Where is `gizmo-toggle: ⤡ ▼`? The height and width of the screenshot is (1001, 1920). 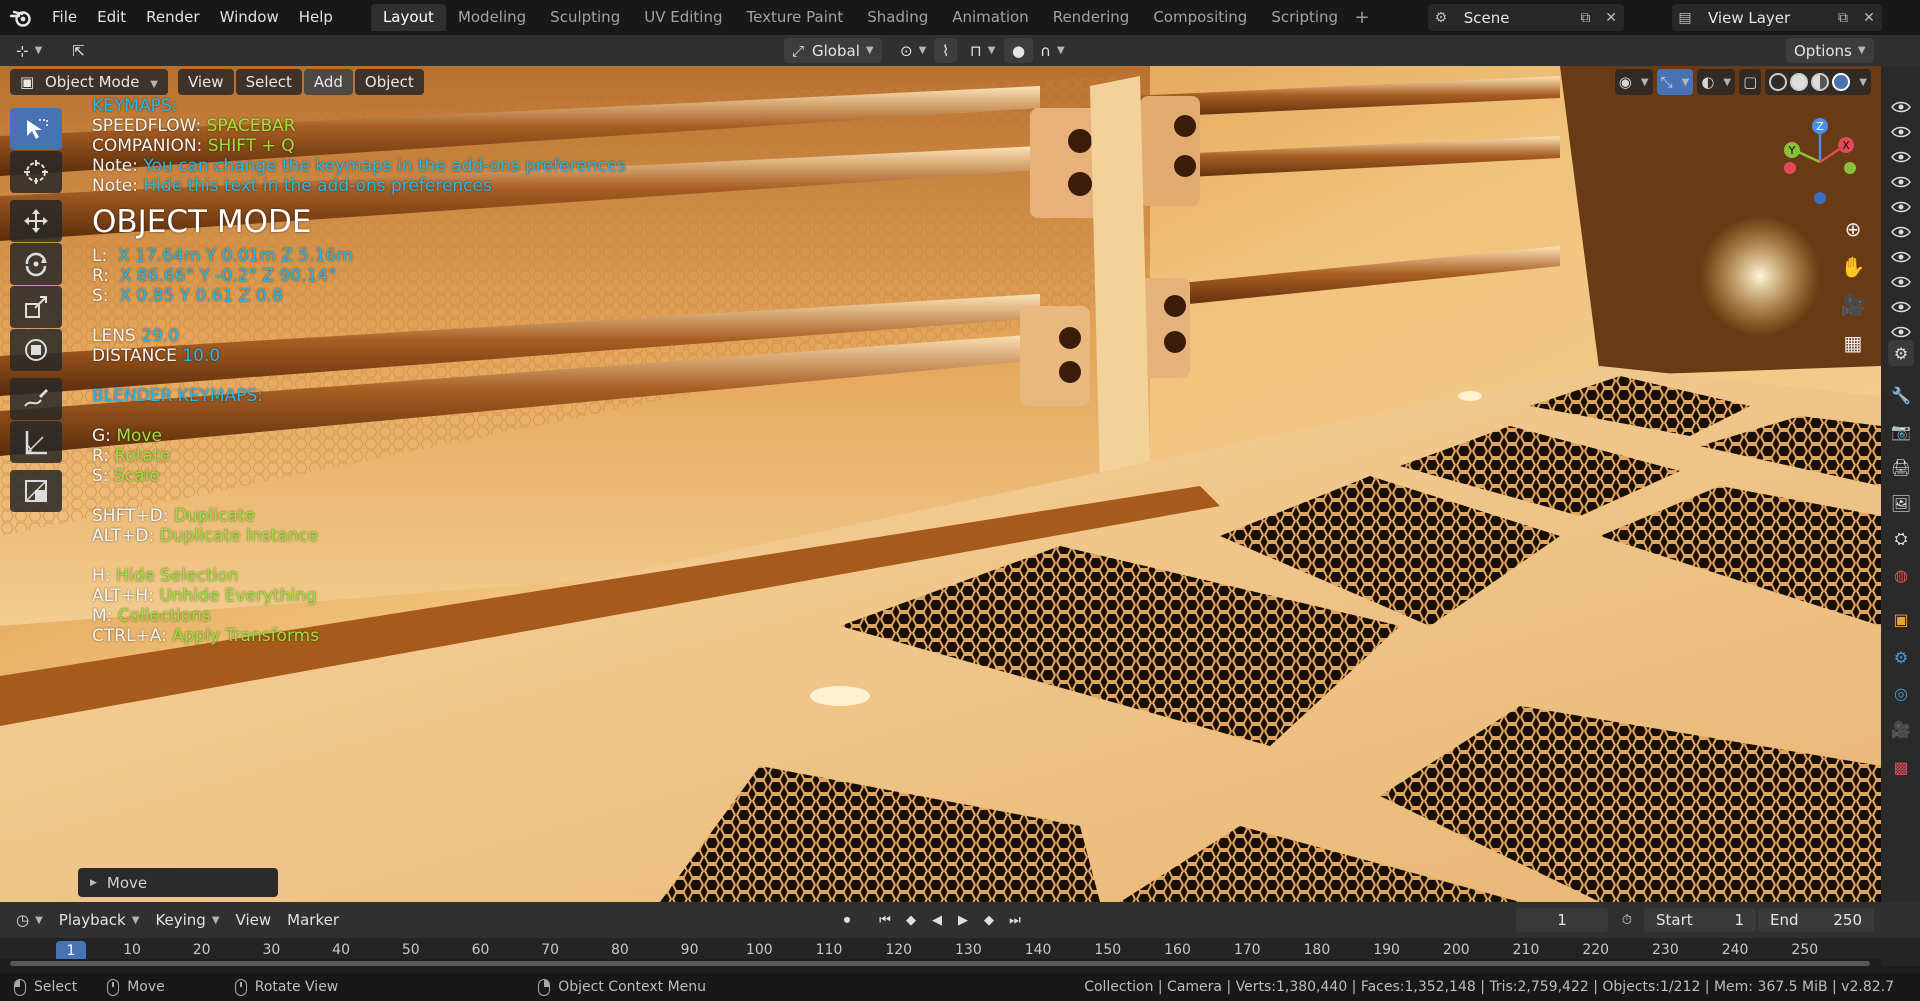
gizmo-toggle: ⤡ ▼ is located at coordinates (1675, 82).